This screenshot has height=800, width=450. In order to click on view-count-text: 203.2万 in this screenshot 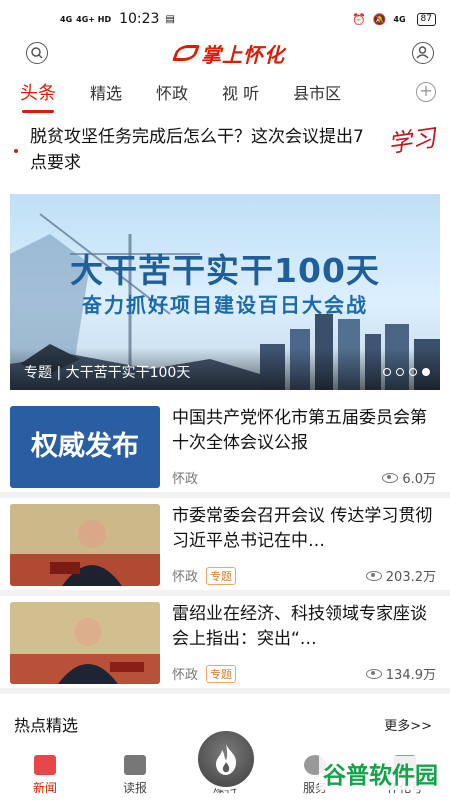, I will do `click(410, 577)`.